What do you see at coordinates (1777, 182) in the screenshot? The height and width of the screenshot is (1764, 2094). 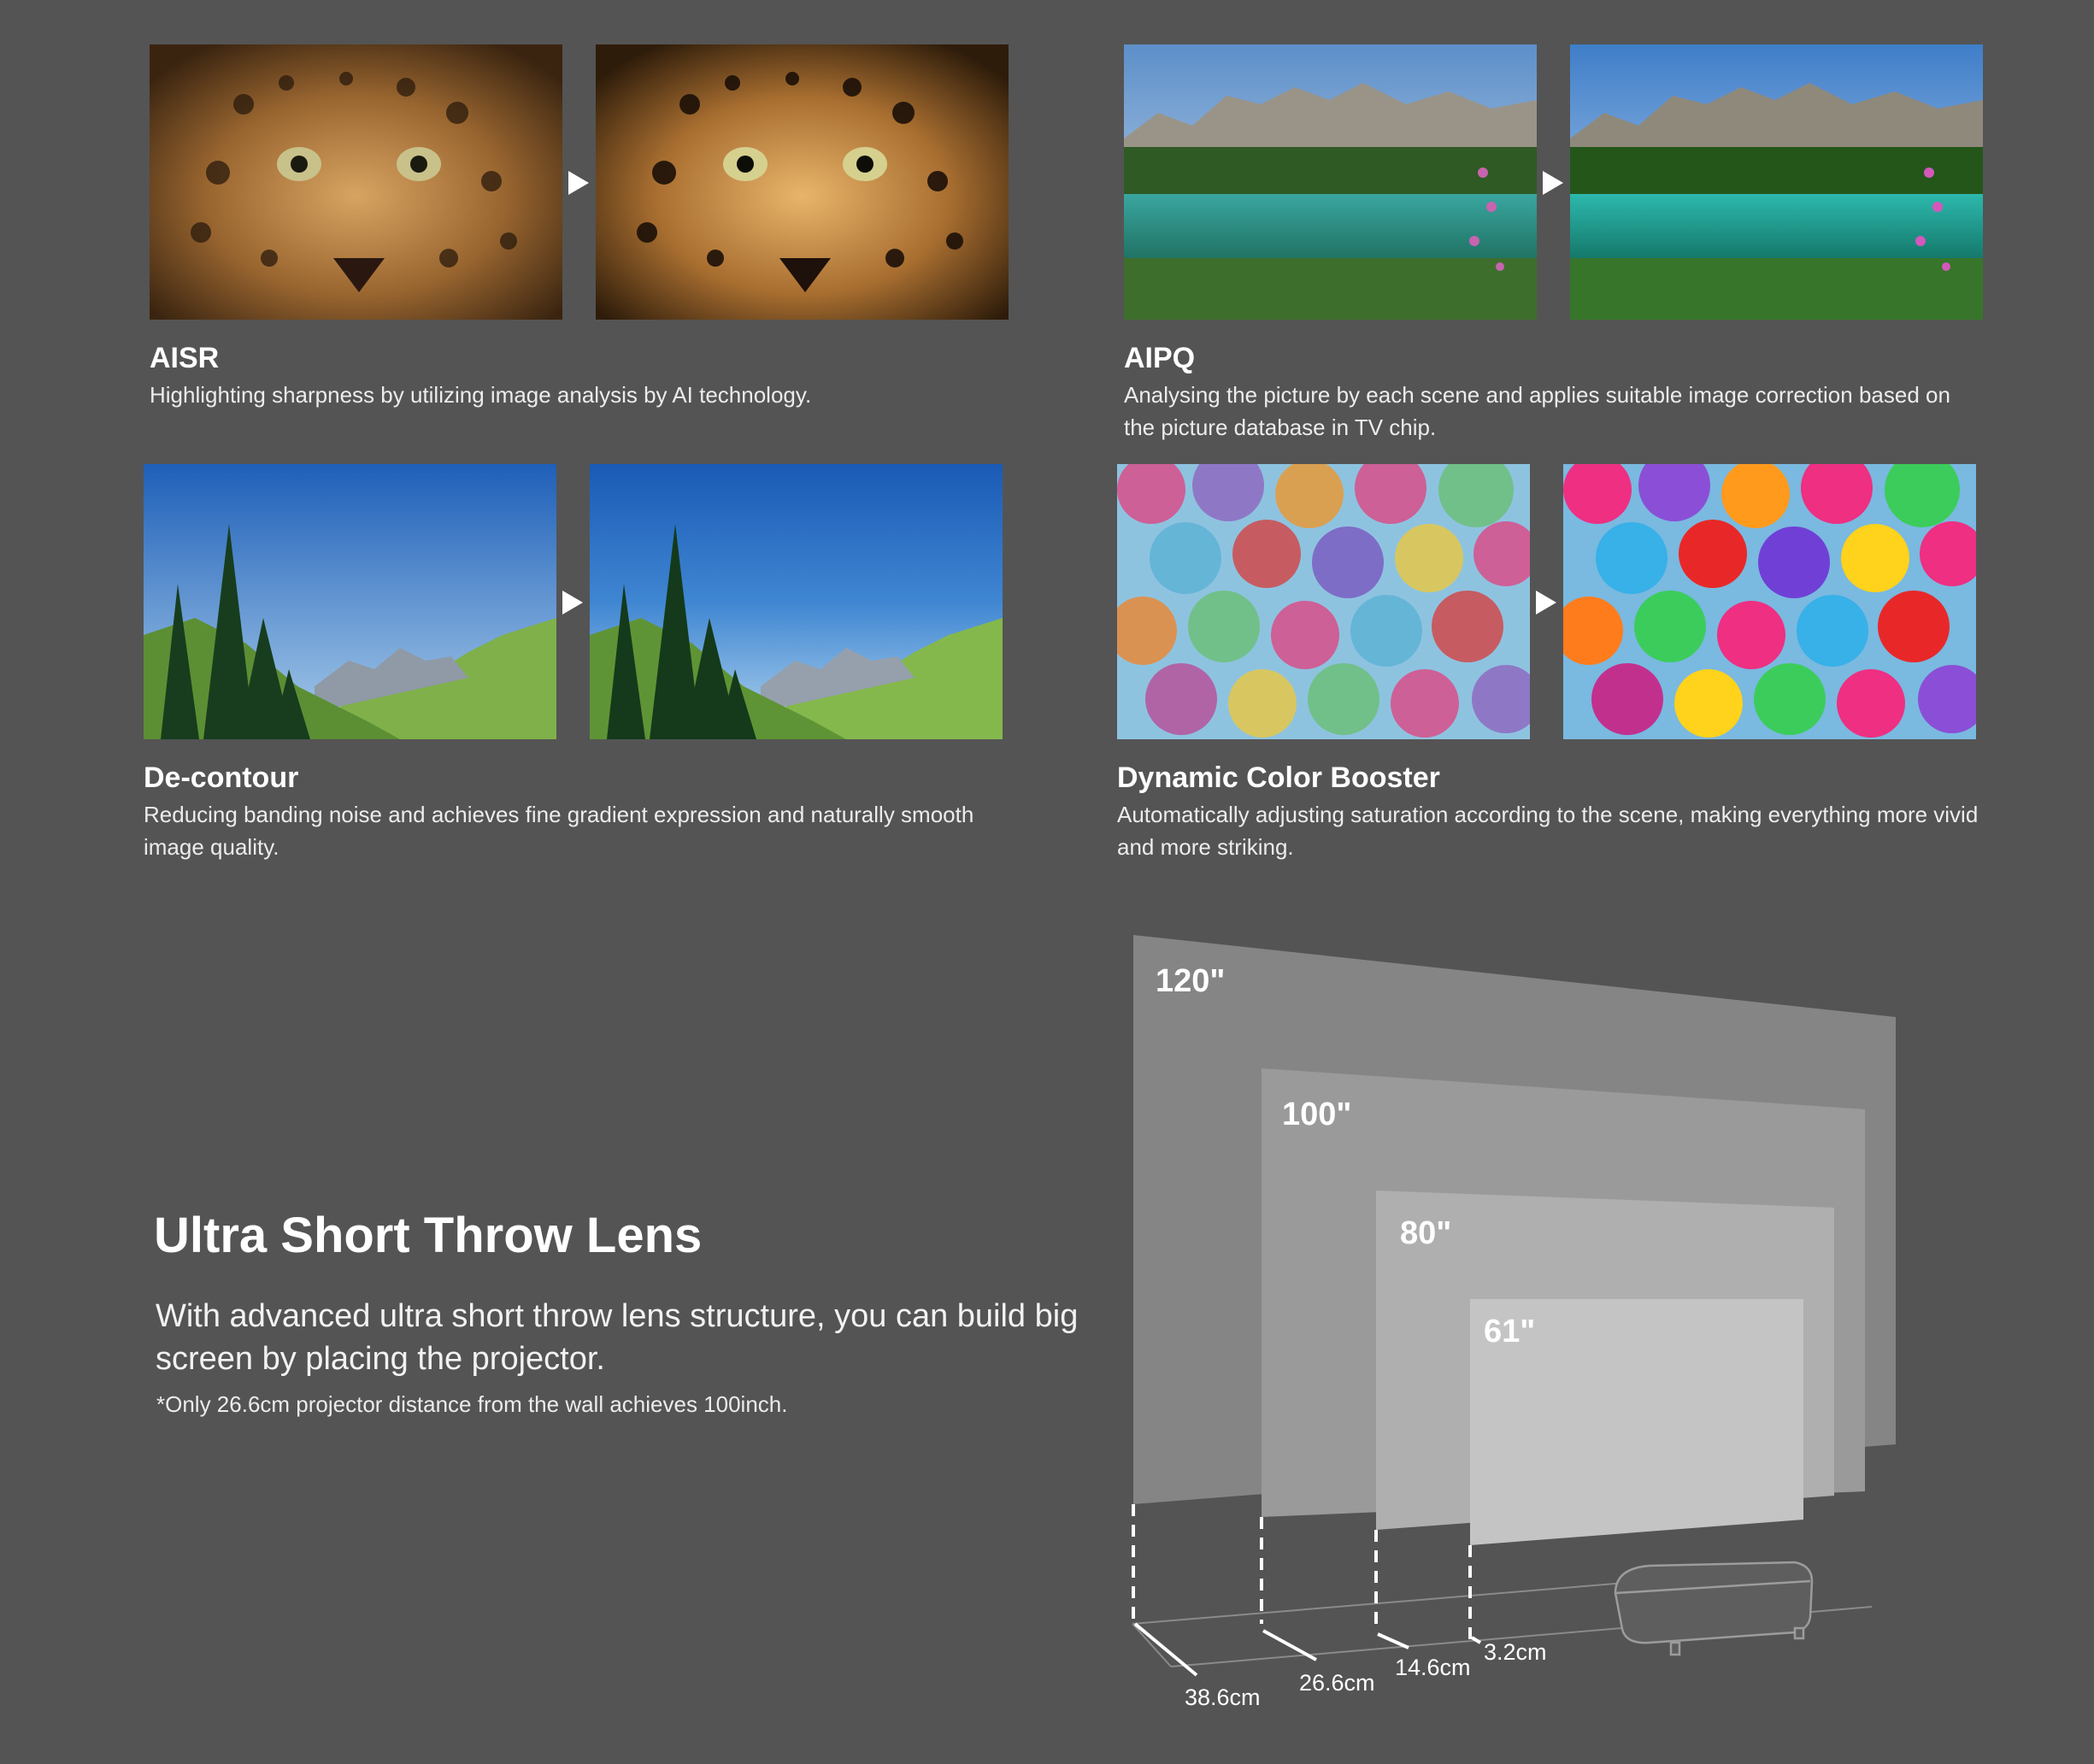 I see `mountain-lake-after-image` at bounding box center [1777, 182].